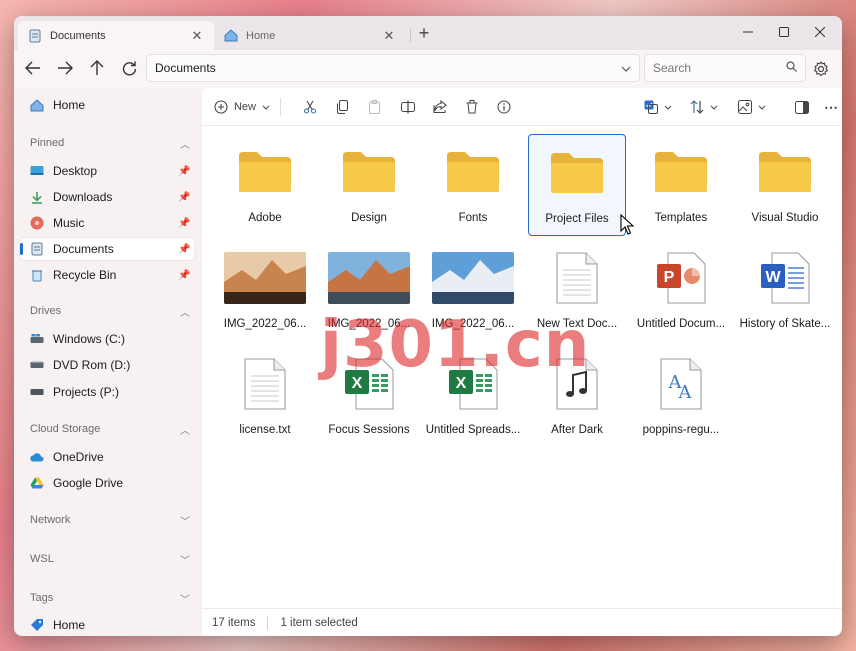  I want to click on font-file-icon: AA, so click(681, 384).